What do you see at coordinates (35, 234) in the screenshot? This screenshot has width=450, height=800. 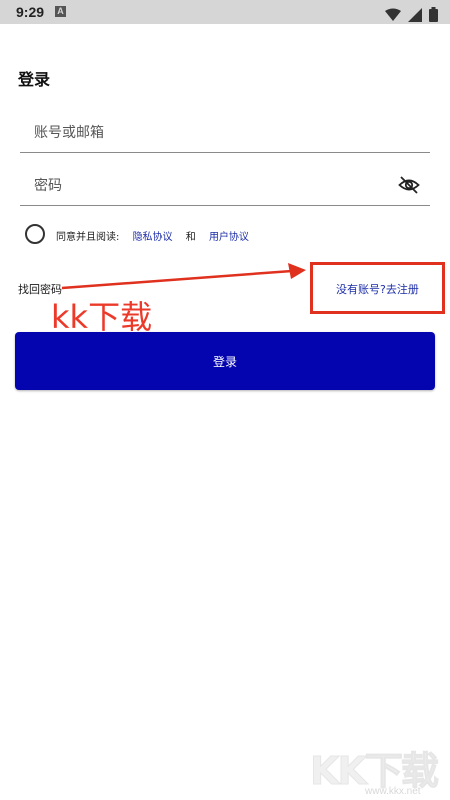 I see `agree-radio` at bounding box center [35, 234].